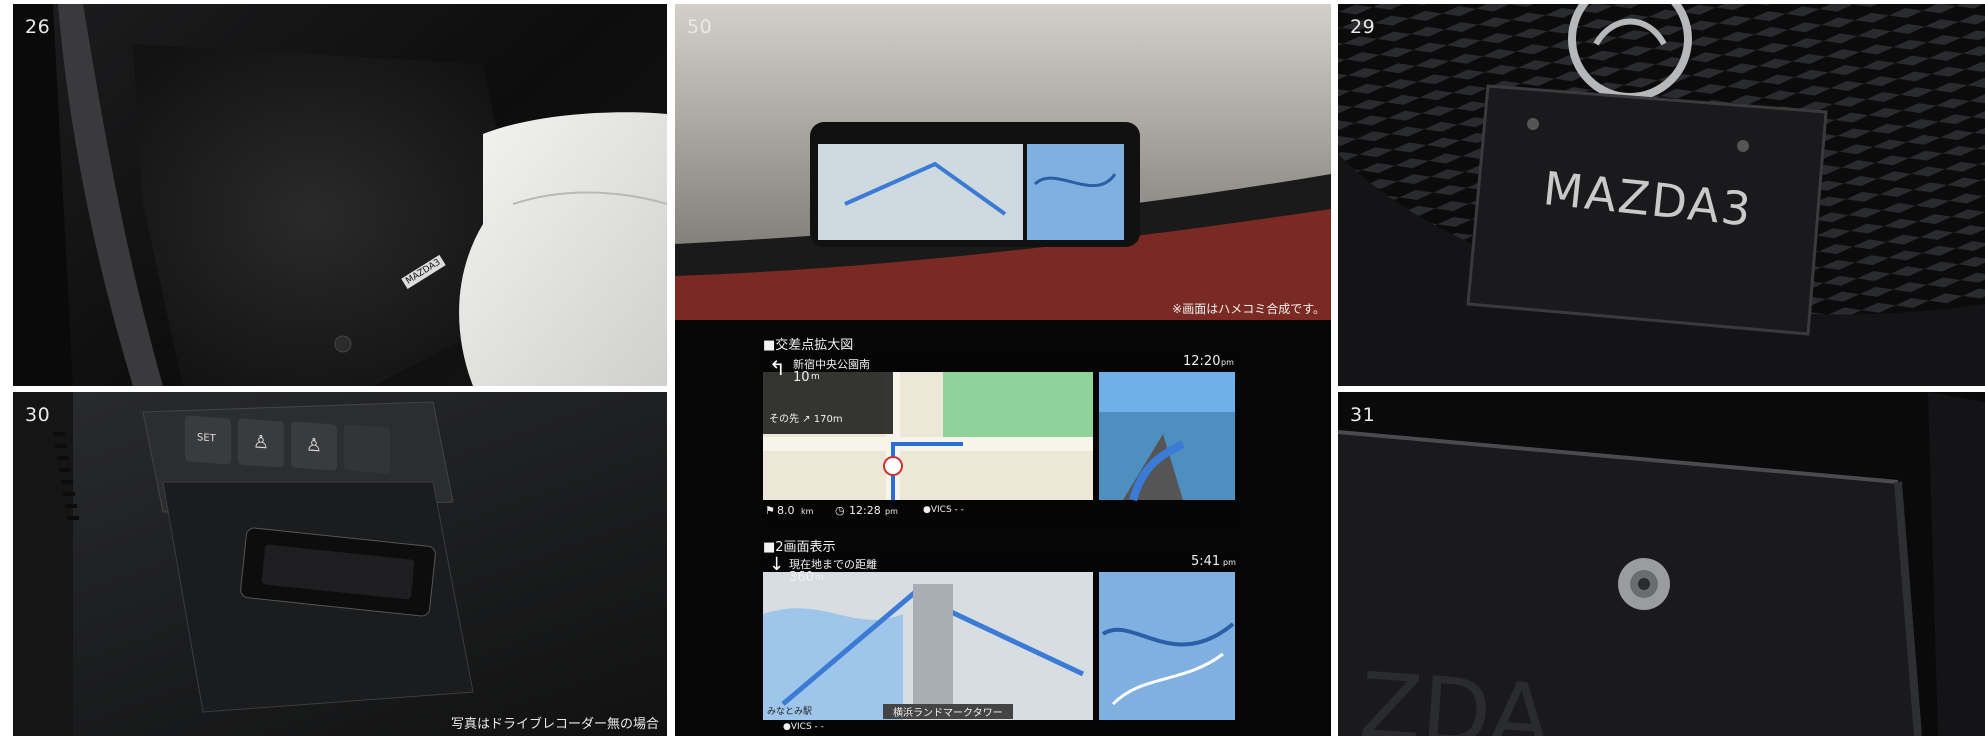  Describe the element at coordinates (865, 510) in the screenshot. I see `arrival-time: 12:28` at that location.